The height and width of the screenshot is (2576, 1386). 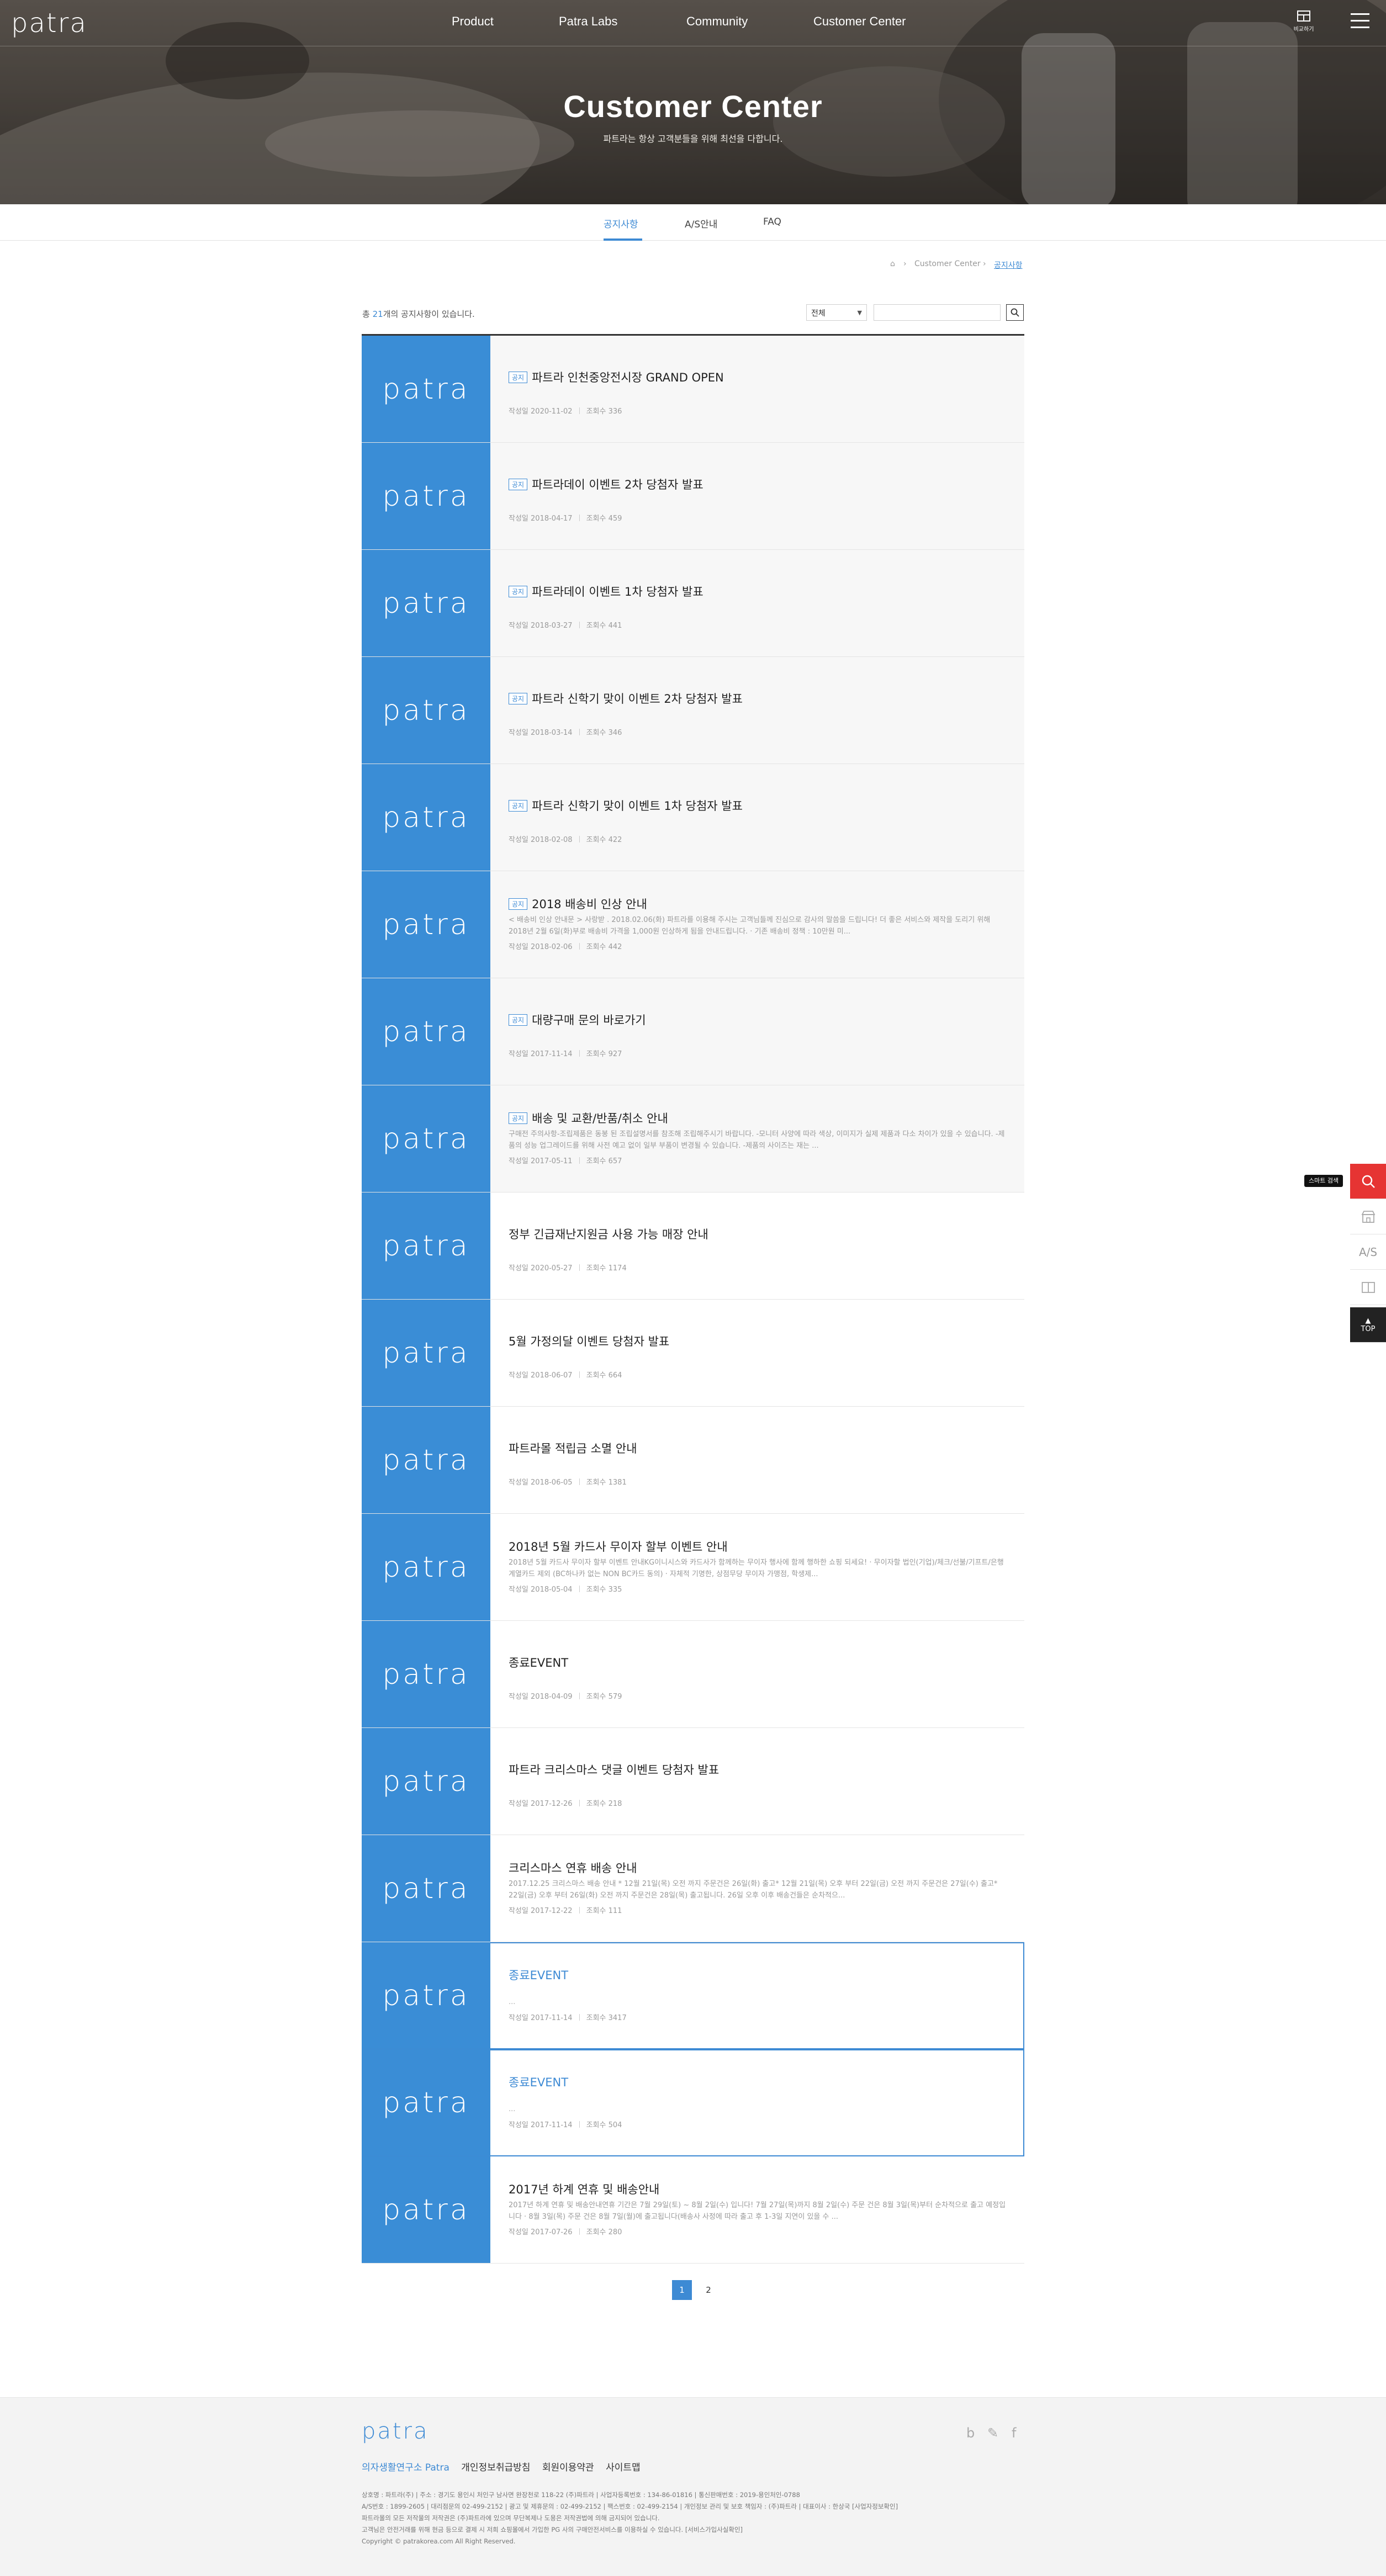 I want to click on item-title: 공지 파트라데이 이벤트 1차 당첨자 발표, so click(x=606, y=591).